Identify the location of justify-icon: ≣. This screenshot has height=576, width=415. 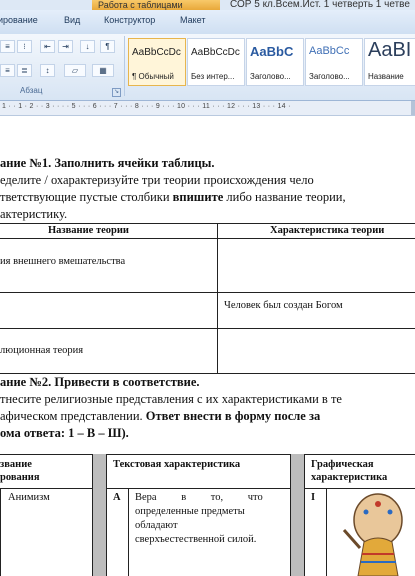
(24, 70).